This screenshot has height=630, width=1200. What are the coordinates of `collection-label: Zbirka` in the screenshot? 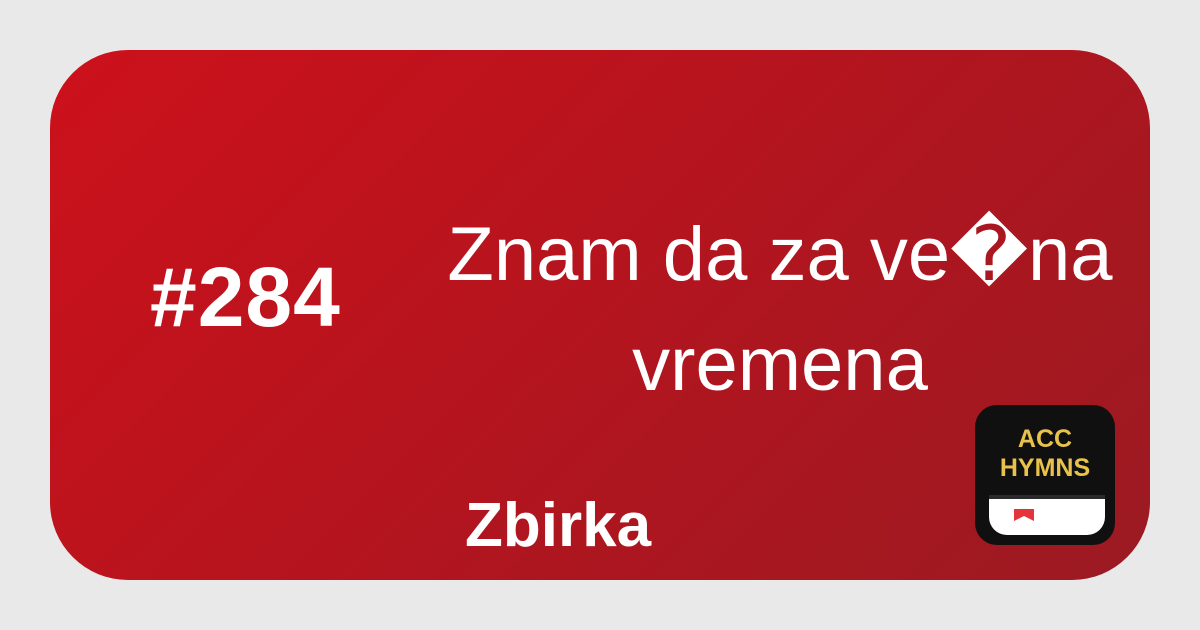 It's located at (558, 525).